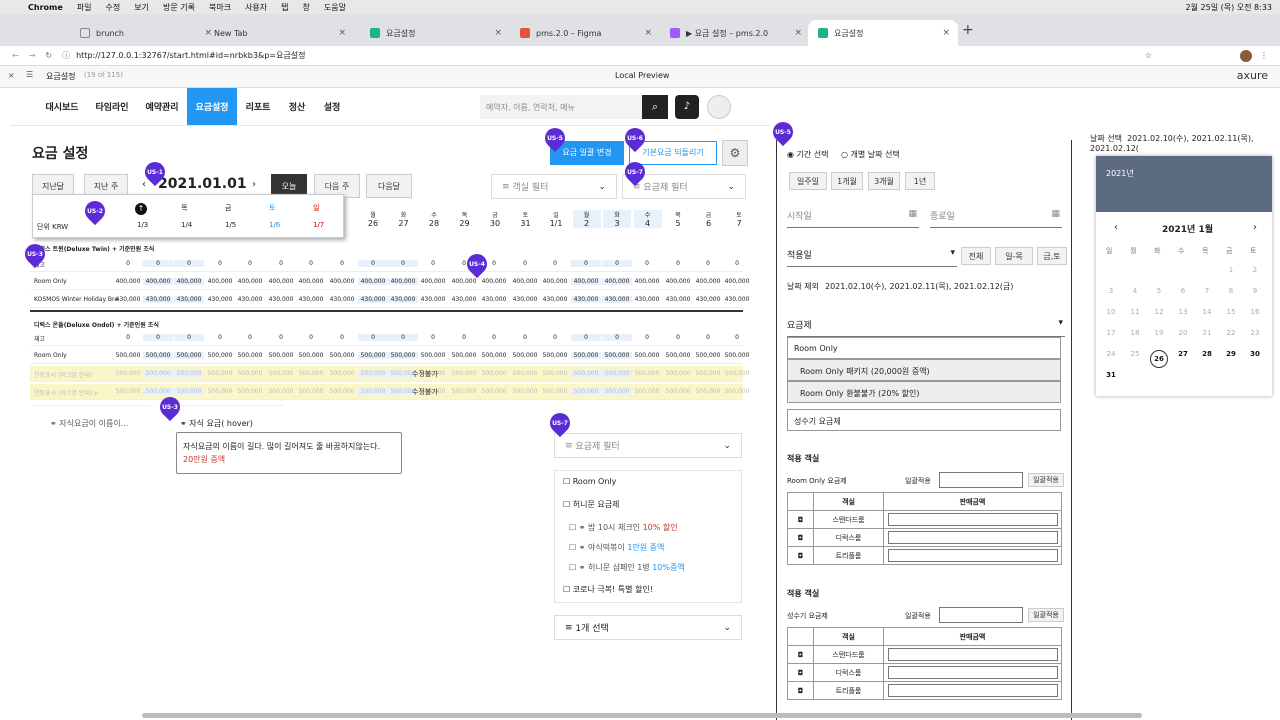 This screenshot has width=1280, height=720. I want to click on cal-day: 23, so click(1255, 333).